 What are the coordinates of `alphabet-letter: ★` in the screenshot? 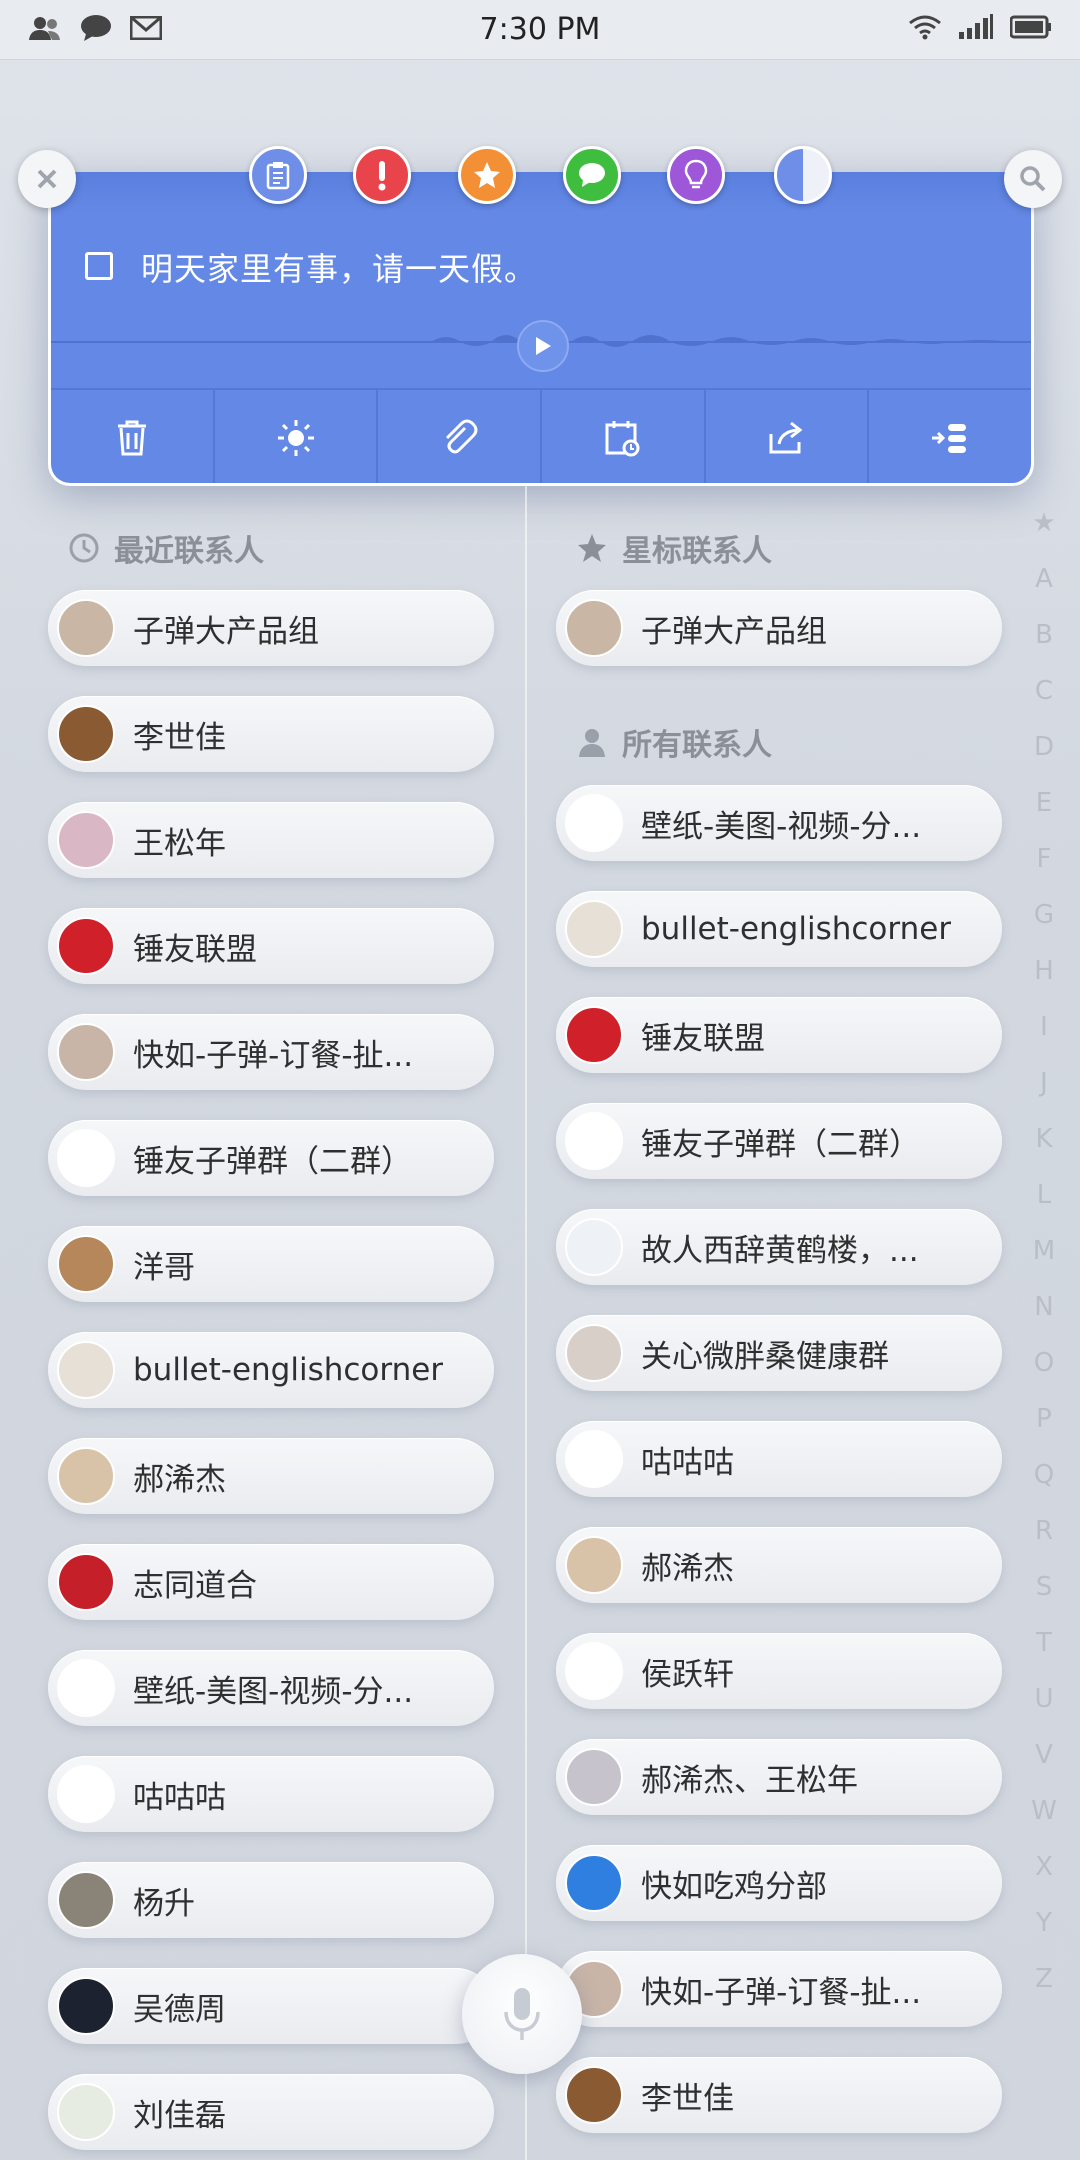 It's located at (1044, 536).